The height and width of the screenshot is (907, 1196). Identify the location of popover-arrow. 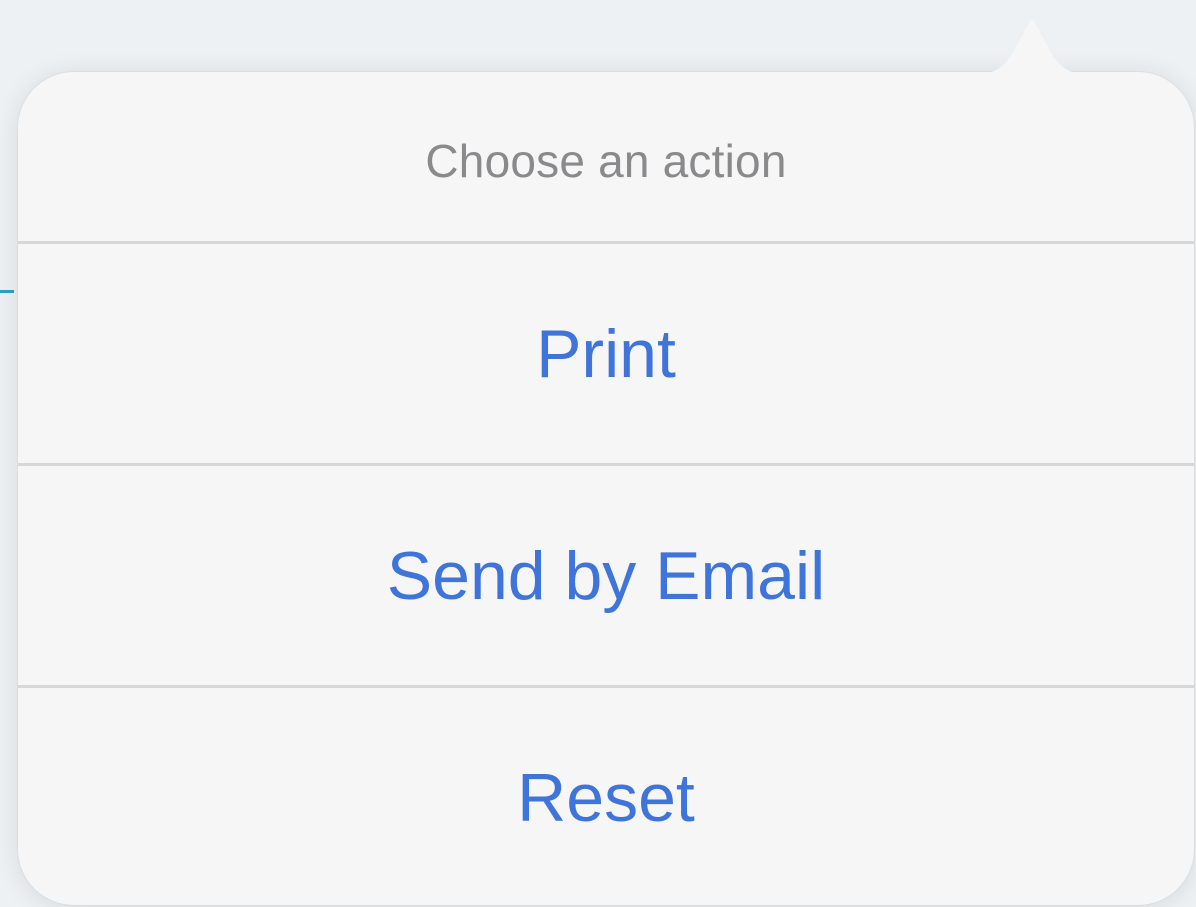
(1032, 46).